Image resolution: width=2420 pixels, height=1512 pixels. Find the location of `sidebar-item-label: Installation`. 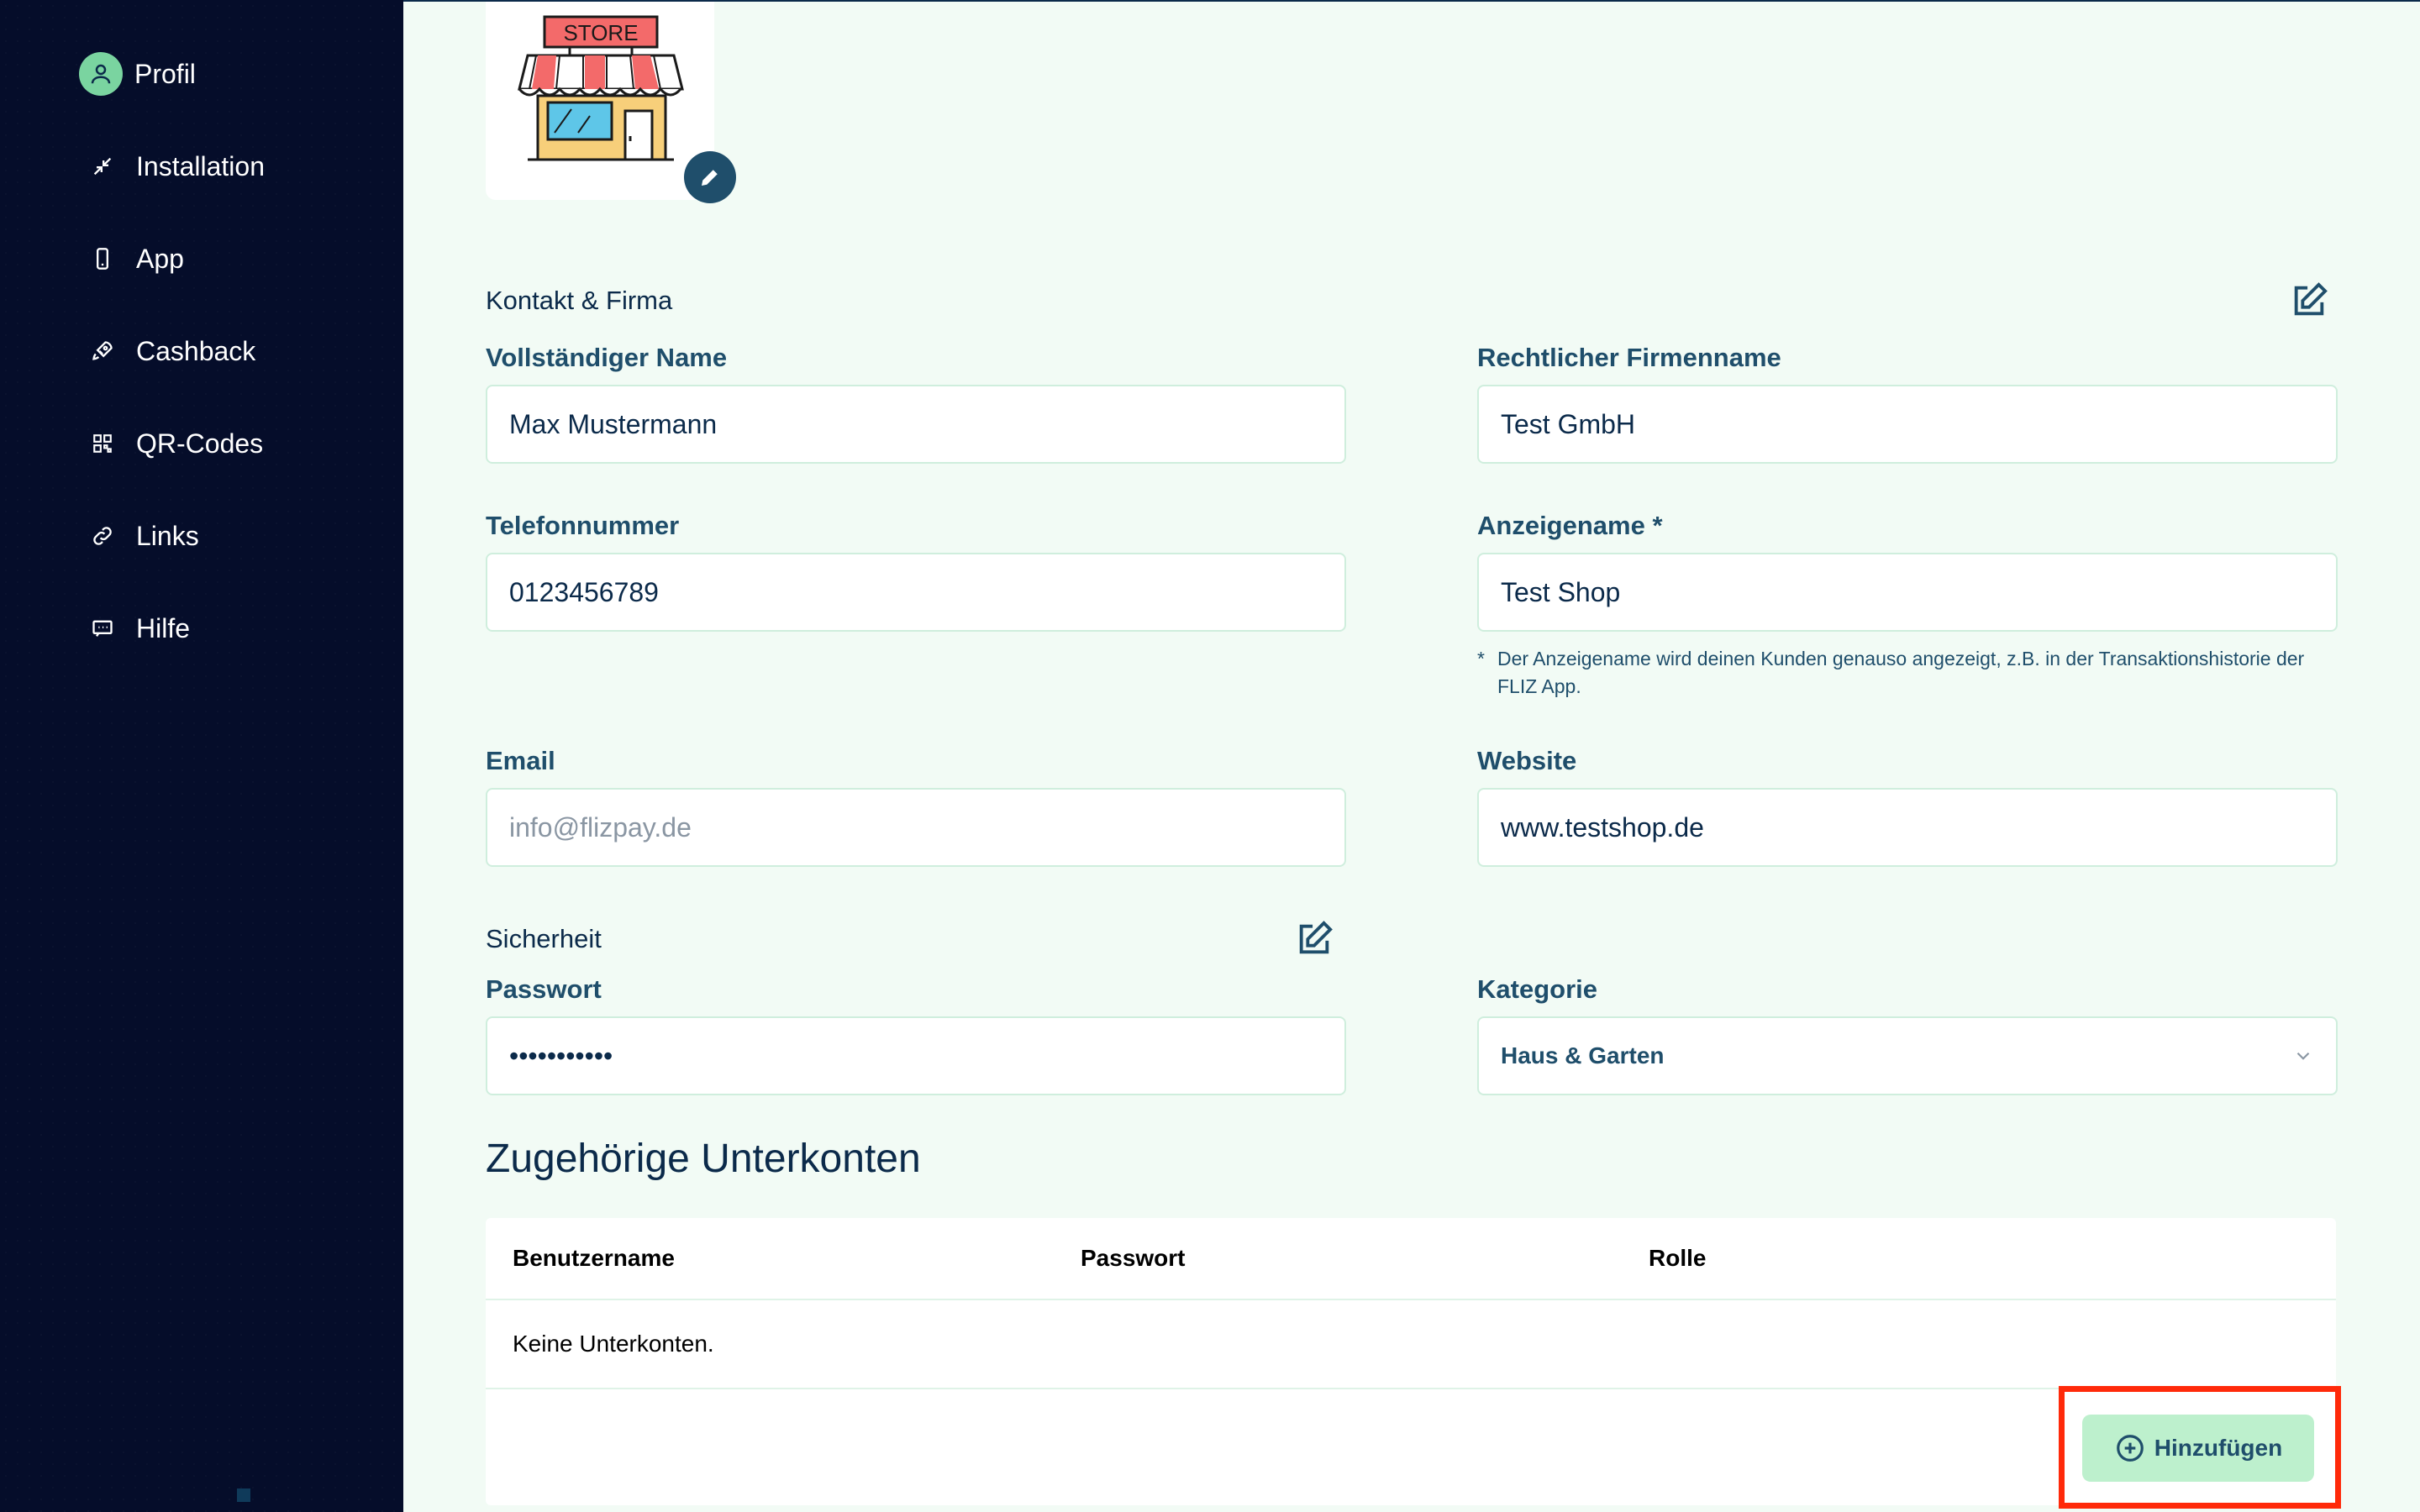

sidebar-item-label: Installation is located at coordinates (200, 165).